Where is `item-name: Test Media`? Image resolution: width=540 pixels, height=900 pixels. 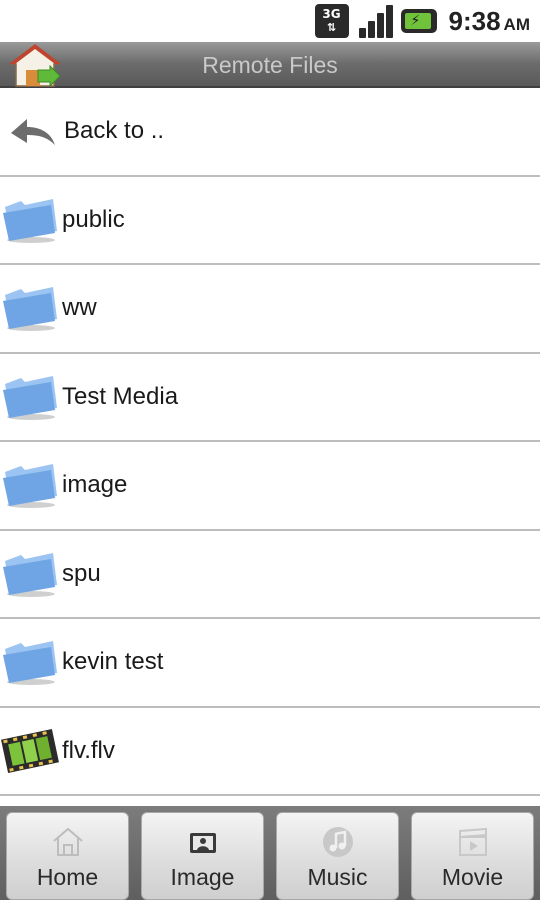
item-name: Test Media is located at coordinates (120, 396).